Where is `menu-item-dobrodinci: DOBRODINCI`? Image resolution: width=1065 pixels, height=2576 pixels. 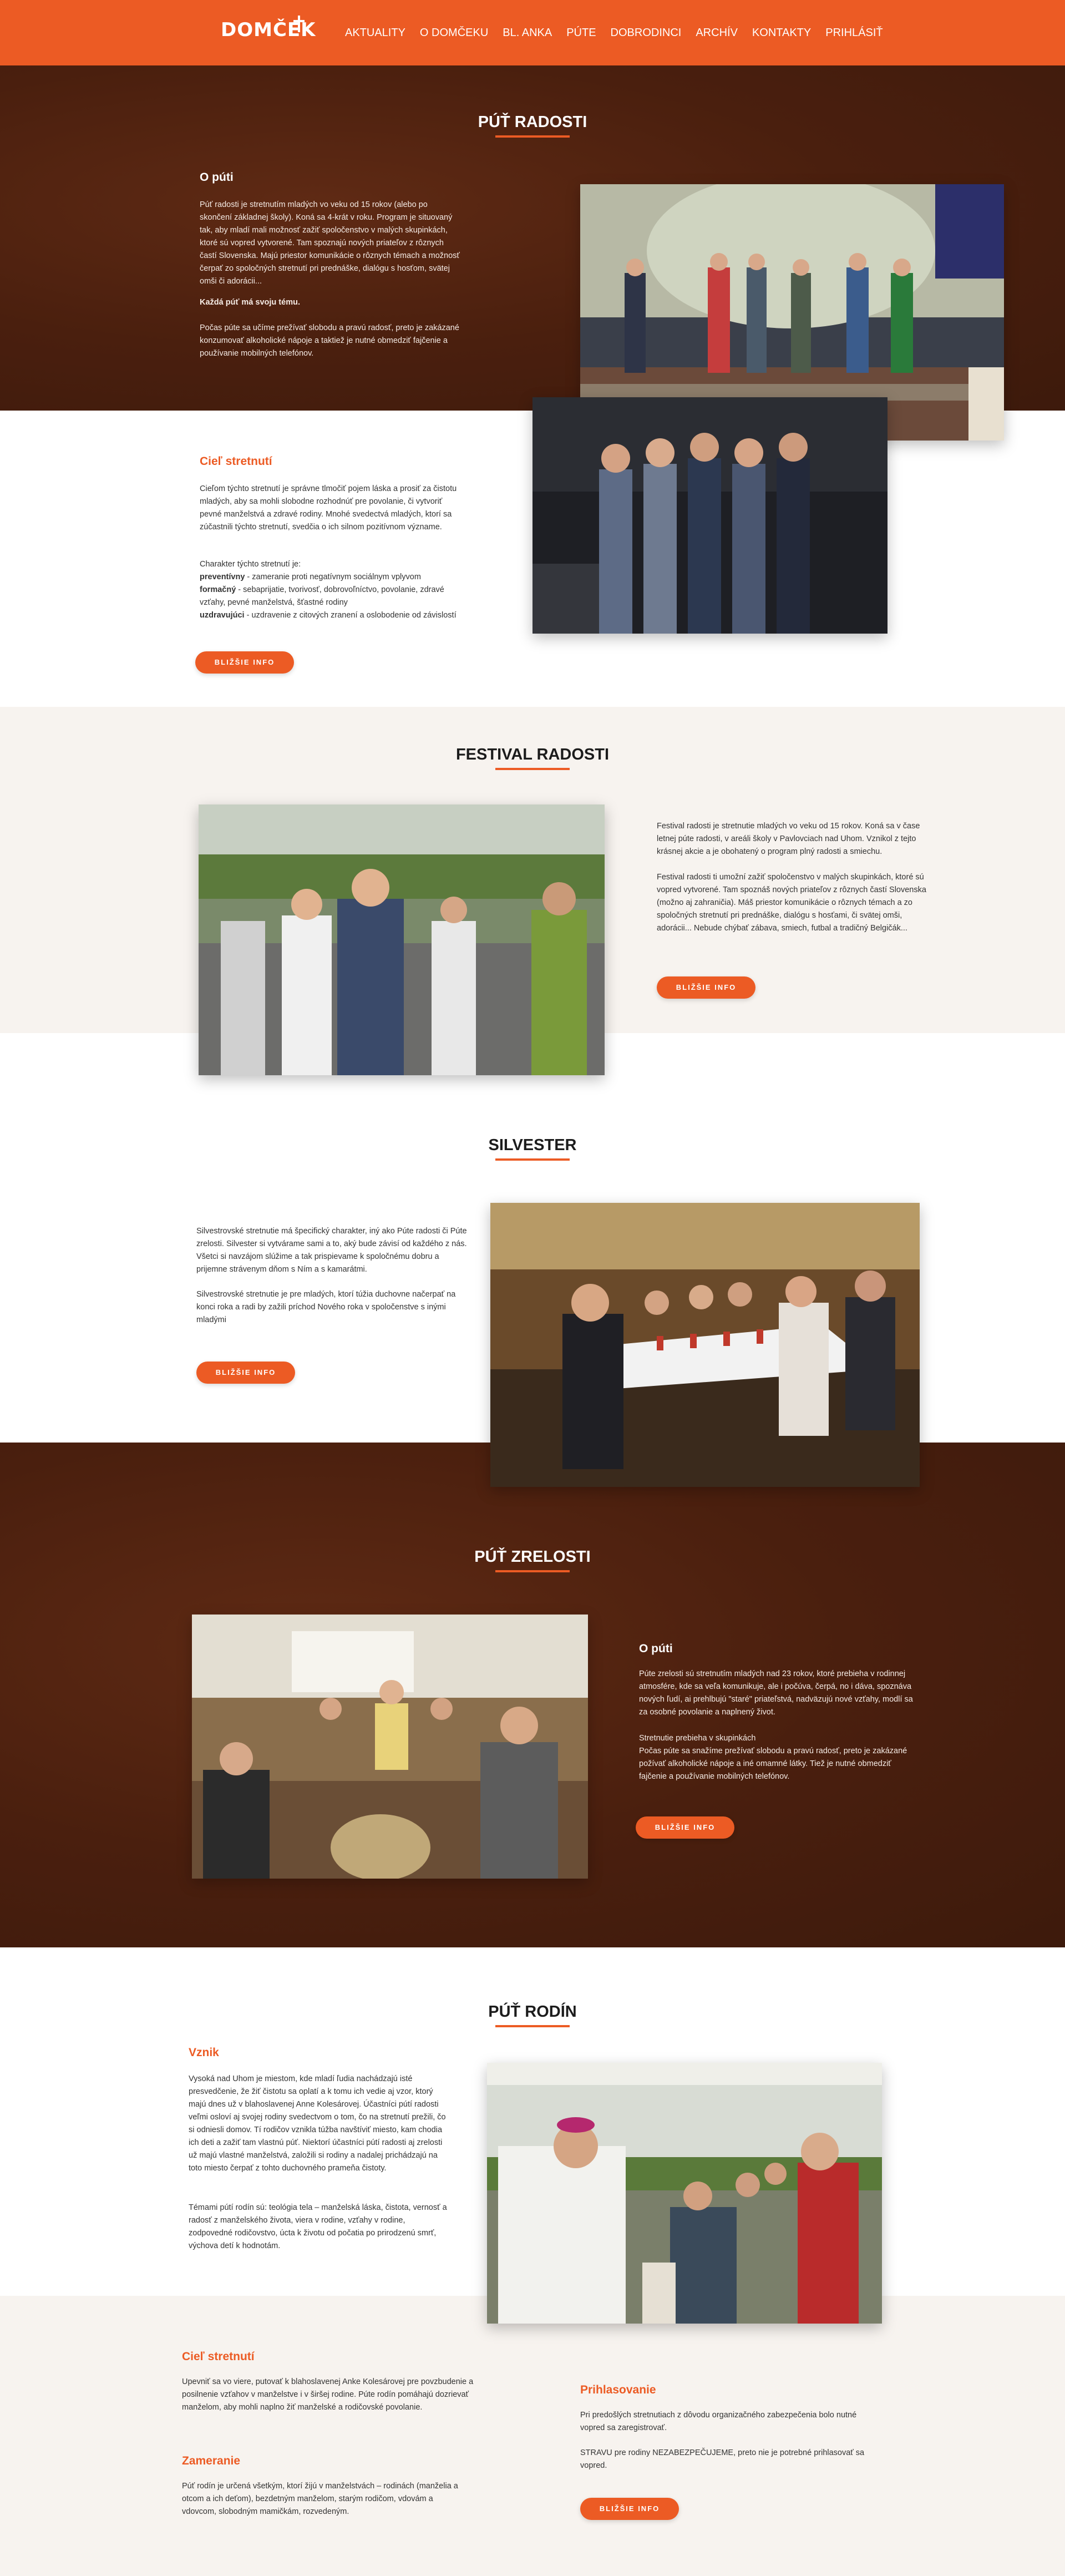
menu-item-dobrodinci: DOBRODINCI is located at coordinates (646, 33).